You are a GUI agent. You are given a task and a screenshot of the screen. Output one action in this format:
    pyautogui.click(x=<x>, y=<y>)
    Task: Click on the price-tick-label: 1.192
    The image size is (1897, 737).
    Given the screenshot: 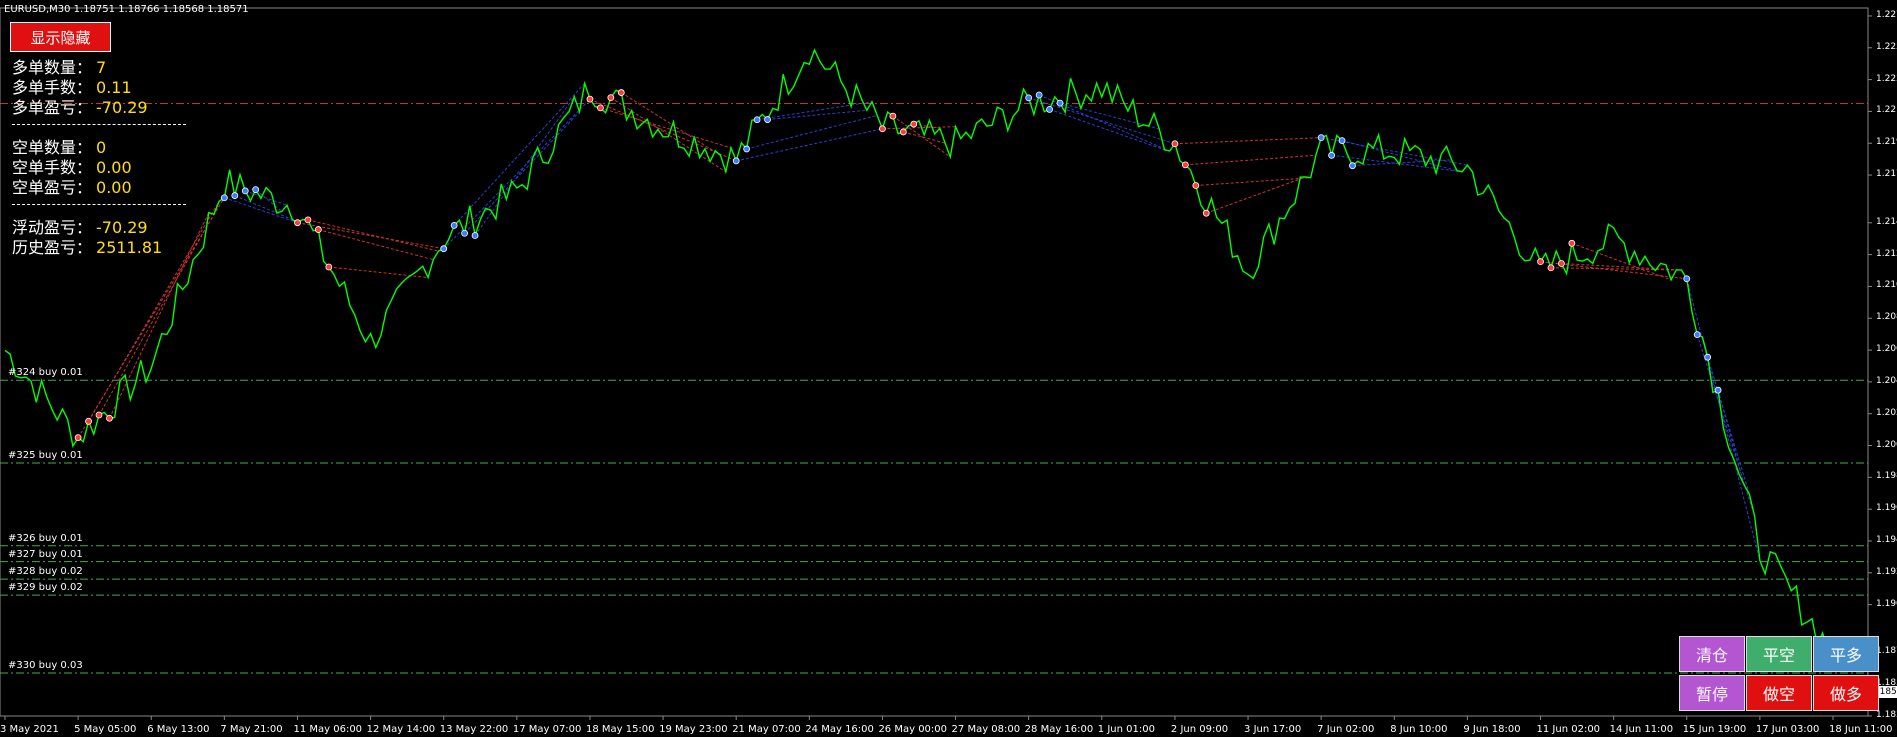 What is the action you would take?
    pyautogui.click(x=1886, y=571)
    